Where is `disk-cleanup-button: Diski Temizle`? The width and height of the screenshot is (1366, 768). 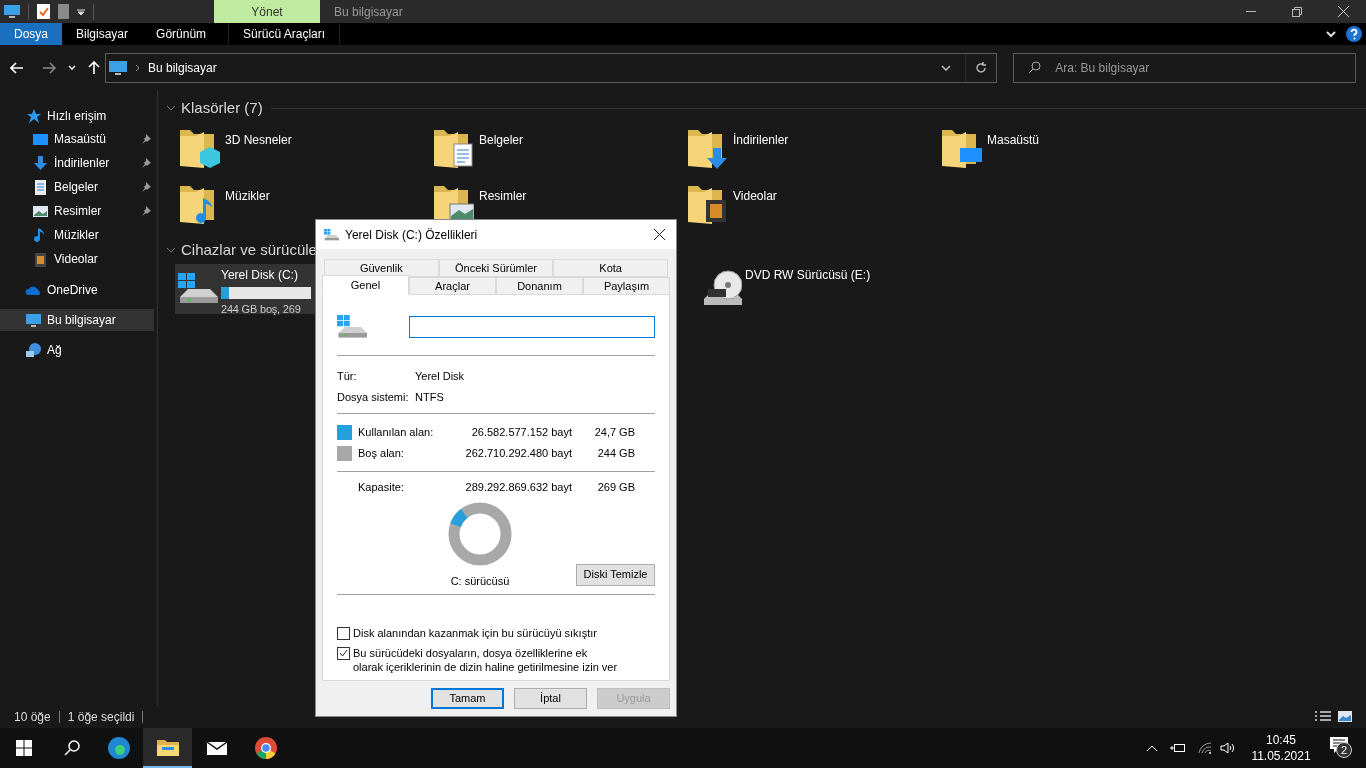
disk-cleanup-button: Diski Temizle is located at coordinates (615, 574).